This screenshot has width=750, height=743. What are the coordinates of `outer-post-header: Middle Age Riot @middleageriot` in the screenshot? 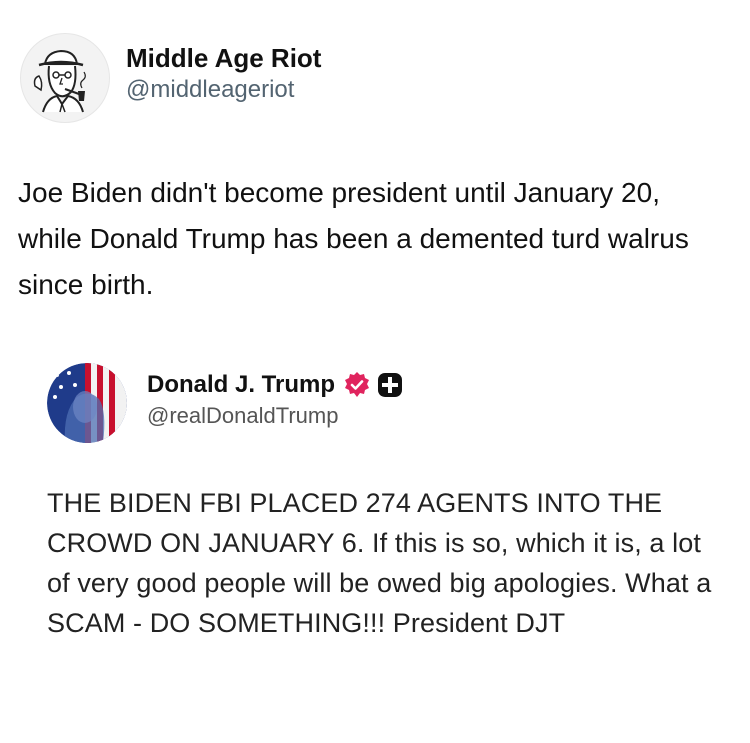 It's located at (170, 78).